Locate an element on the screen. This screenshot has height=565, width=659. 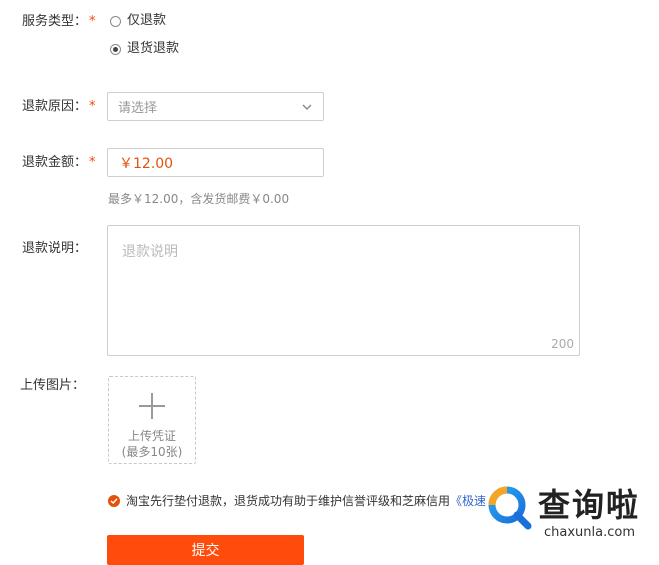
watermark-logo: 查询啦 chaxunla.com is located at coordinates (568, 512).